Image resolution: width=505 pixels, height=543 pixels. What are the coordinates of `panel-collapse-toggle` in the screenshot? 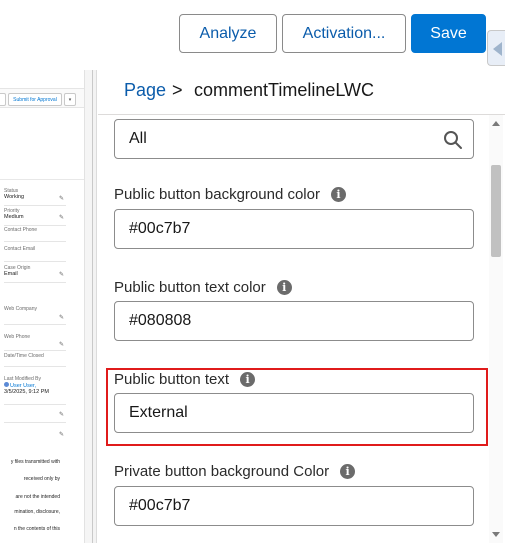 It's located at (496, 48).